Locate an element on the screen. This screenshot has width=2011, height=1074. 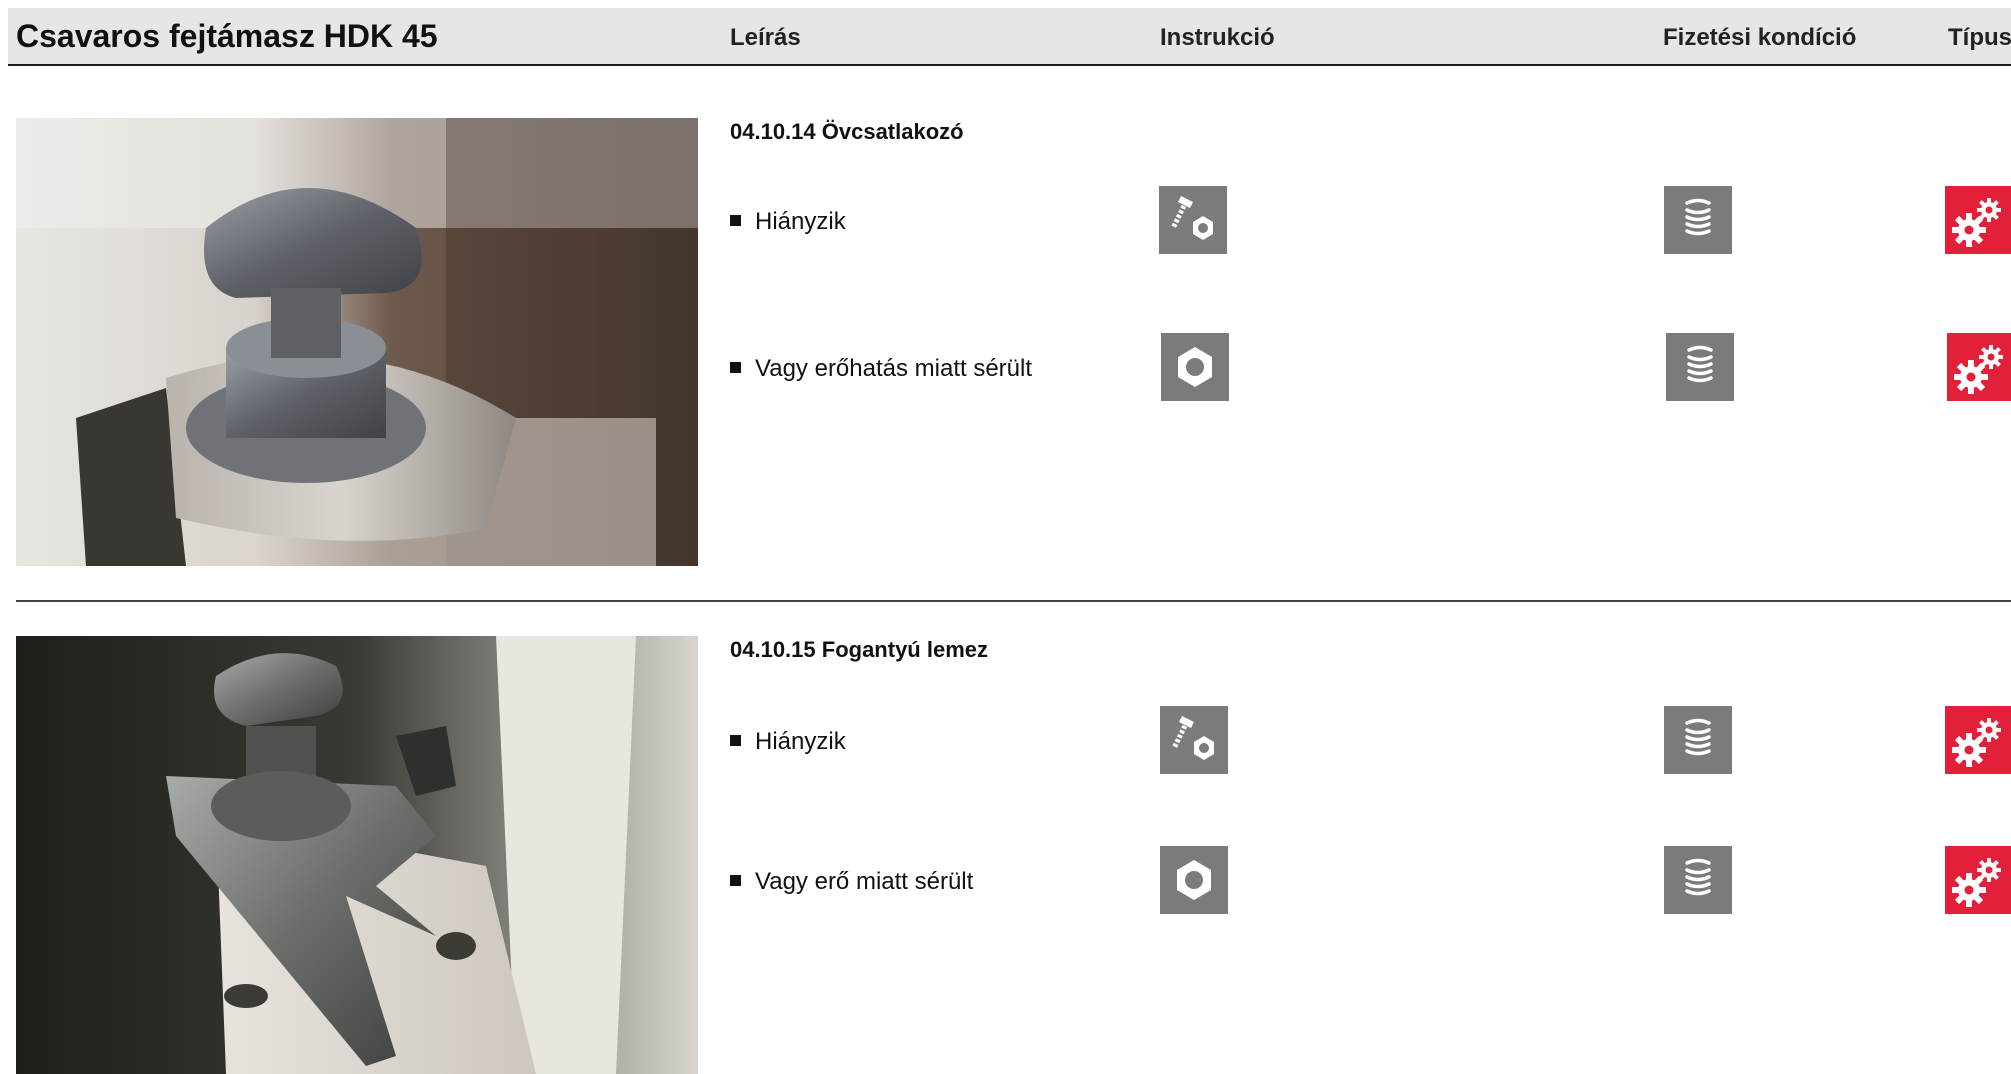
item-title: 04.10.15 Fogantyú lemez is located at coordinates (859, 649).